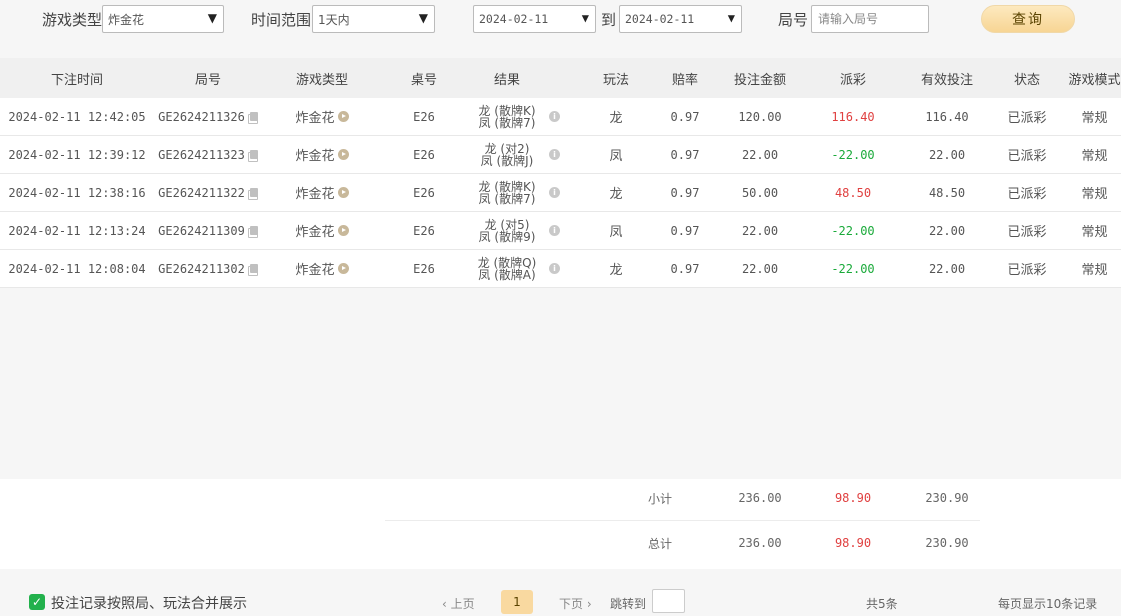 This screenshot has height=616, width=1121. Describe the element at coordinates (507, 148) in the screenshot. I see `result-dragon: 龙 (对2)` at that location.